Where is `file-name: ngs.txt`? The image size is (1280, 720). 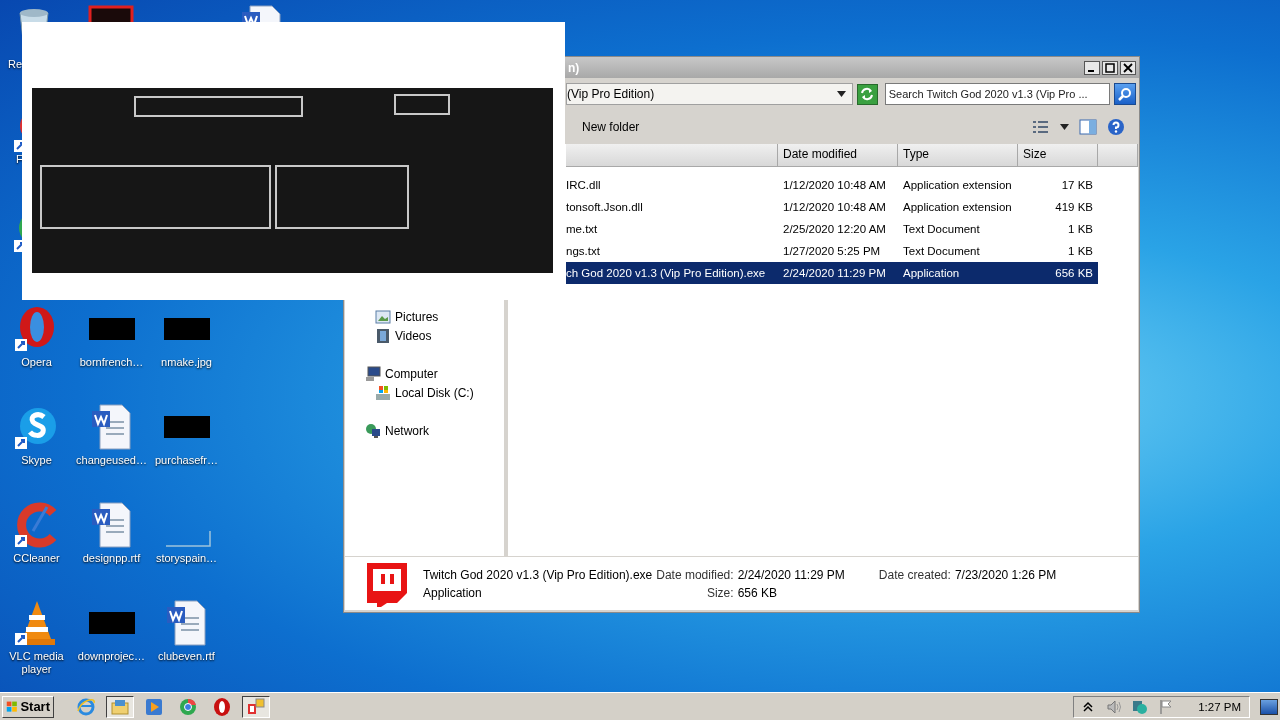
file-name: ngs.txt is located at coordinates (583, 251).